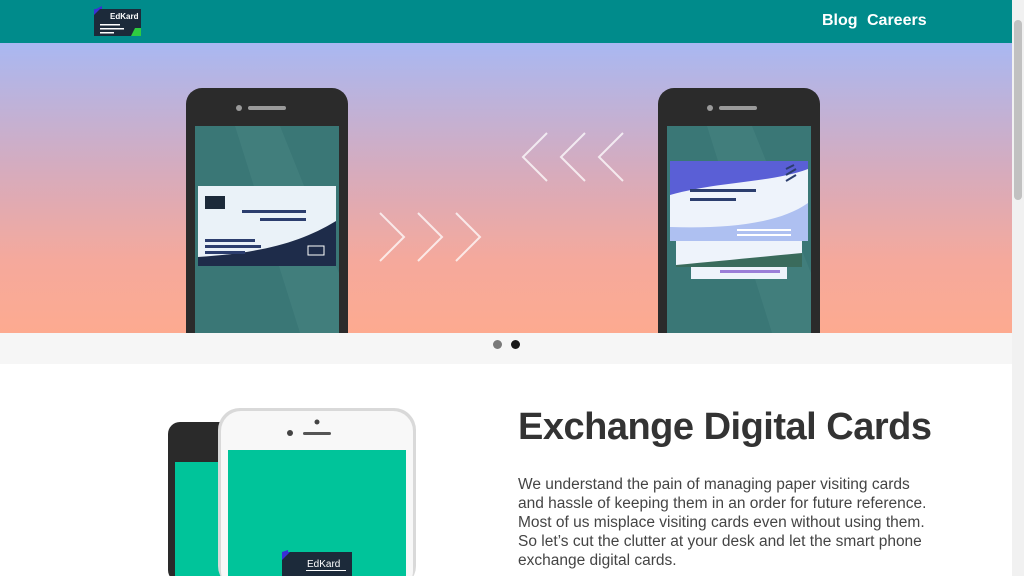 The width and height of the screenshot is (1024, 576). What do you see at coordinates (840, 21) in the screenshot?
I see `nav-link-blog: Blog` at bounding box center [840, 21].